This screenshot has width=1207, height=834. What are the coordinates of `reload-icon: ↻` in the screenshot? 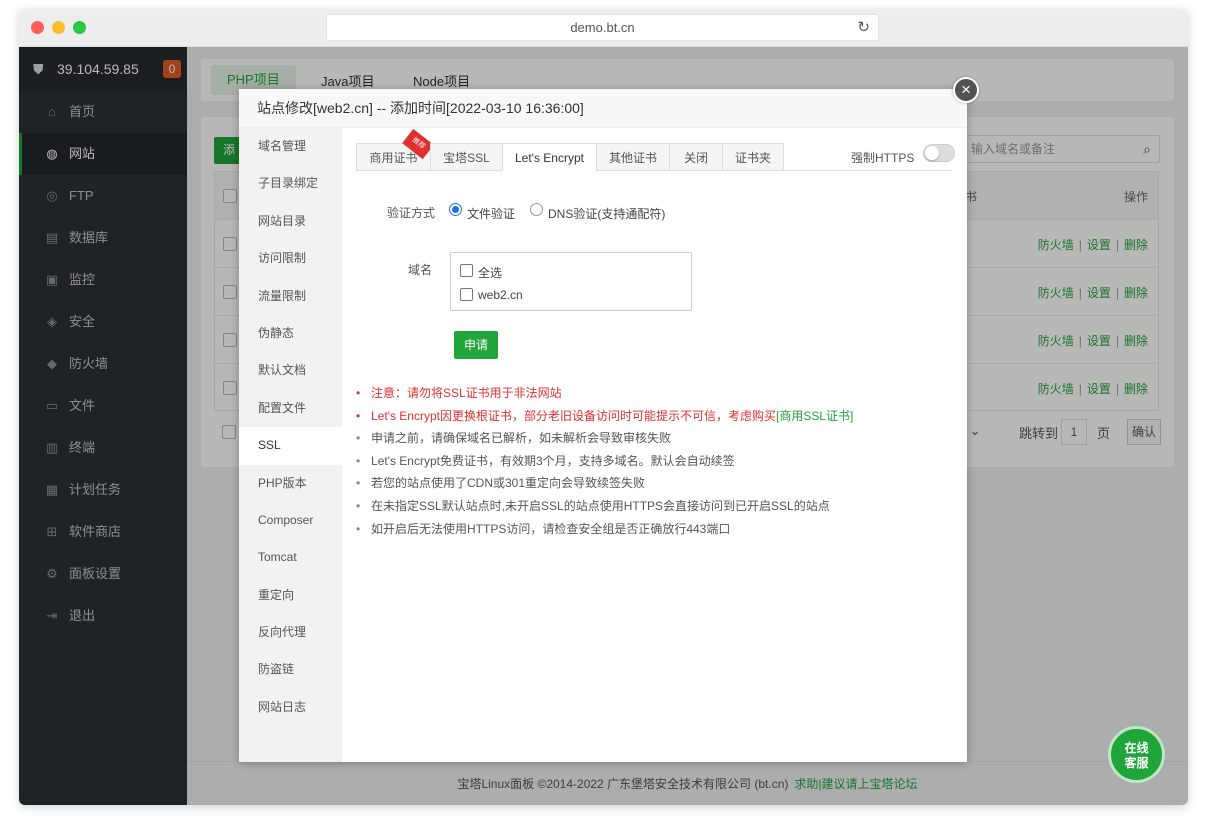 It's located at (863, 28).